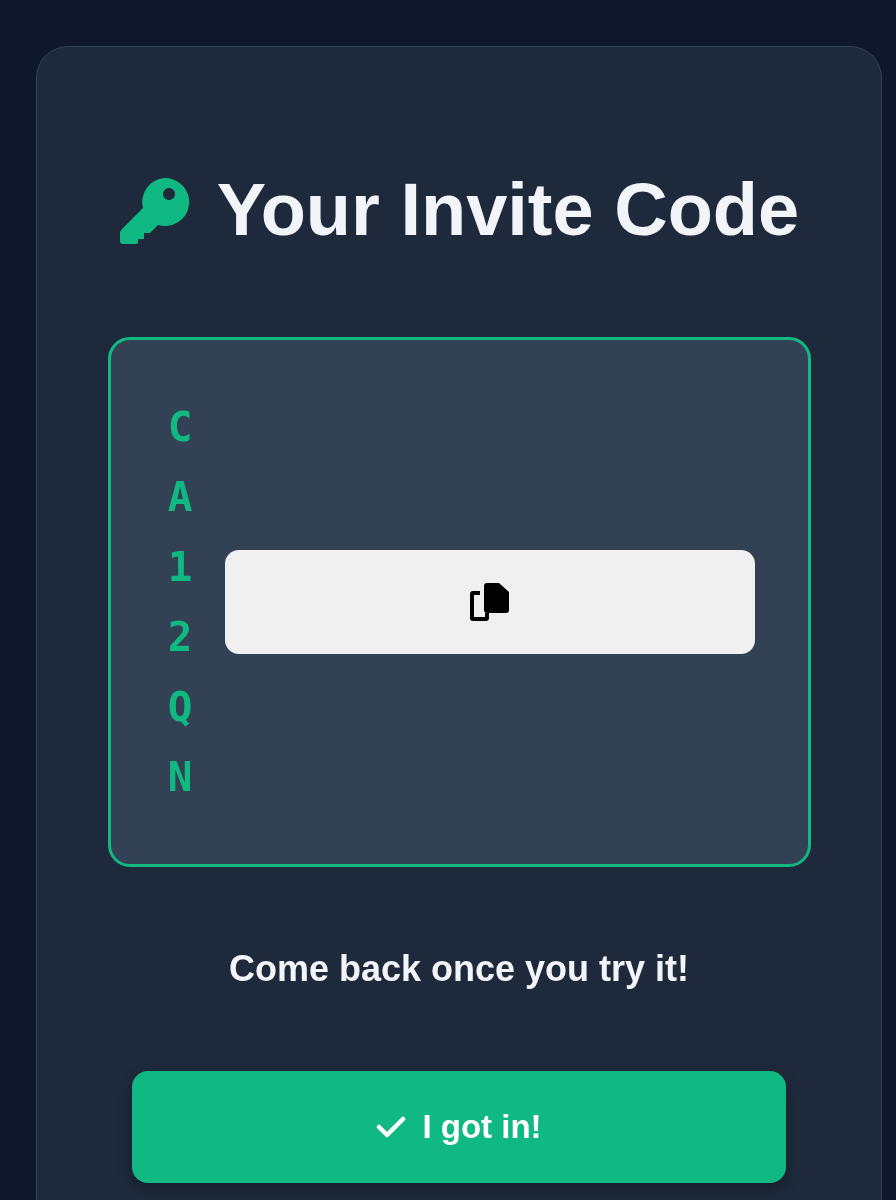  I want to click on invite-code: CA12QN, so click(180, 602).